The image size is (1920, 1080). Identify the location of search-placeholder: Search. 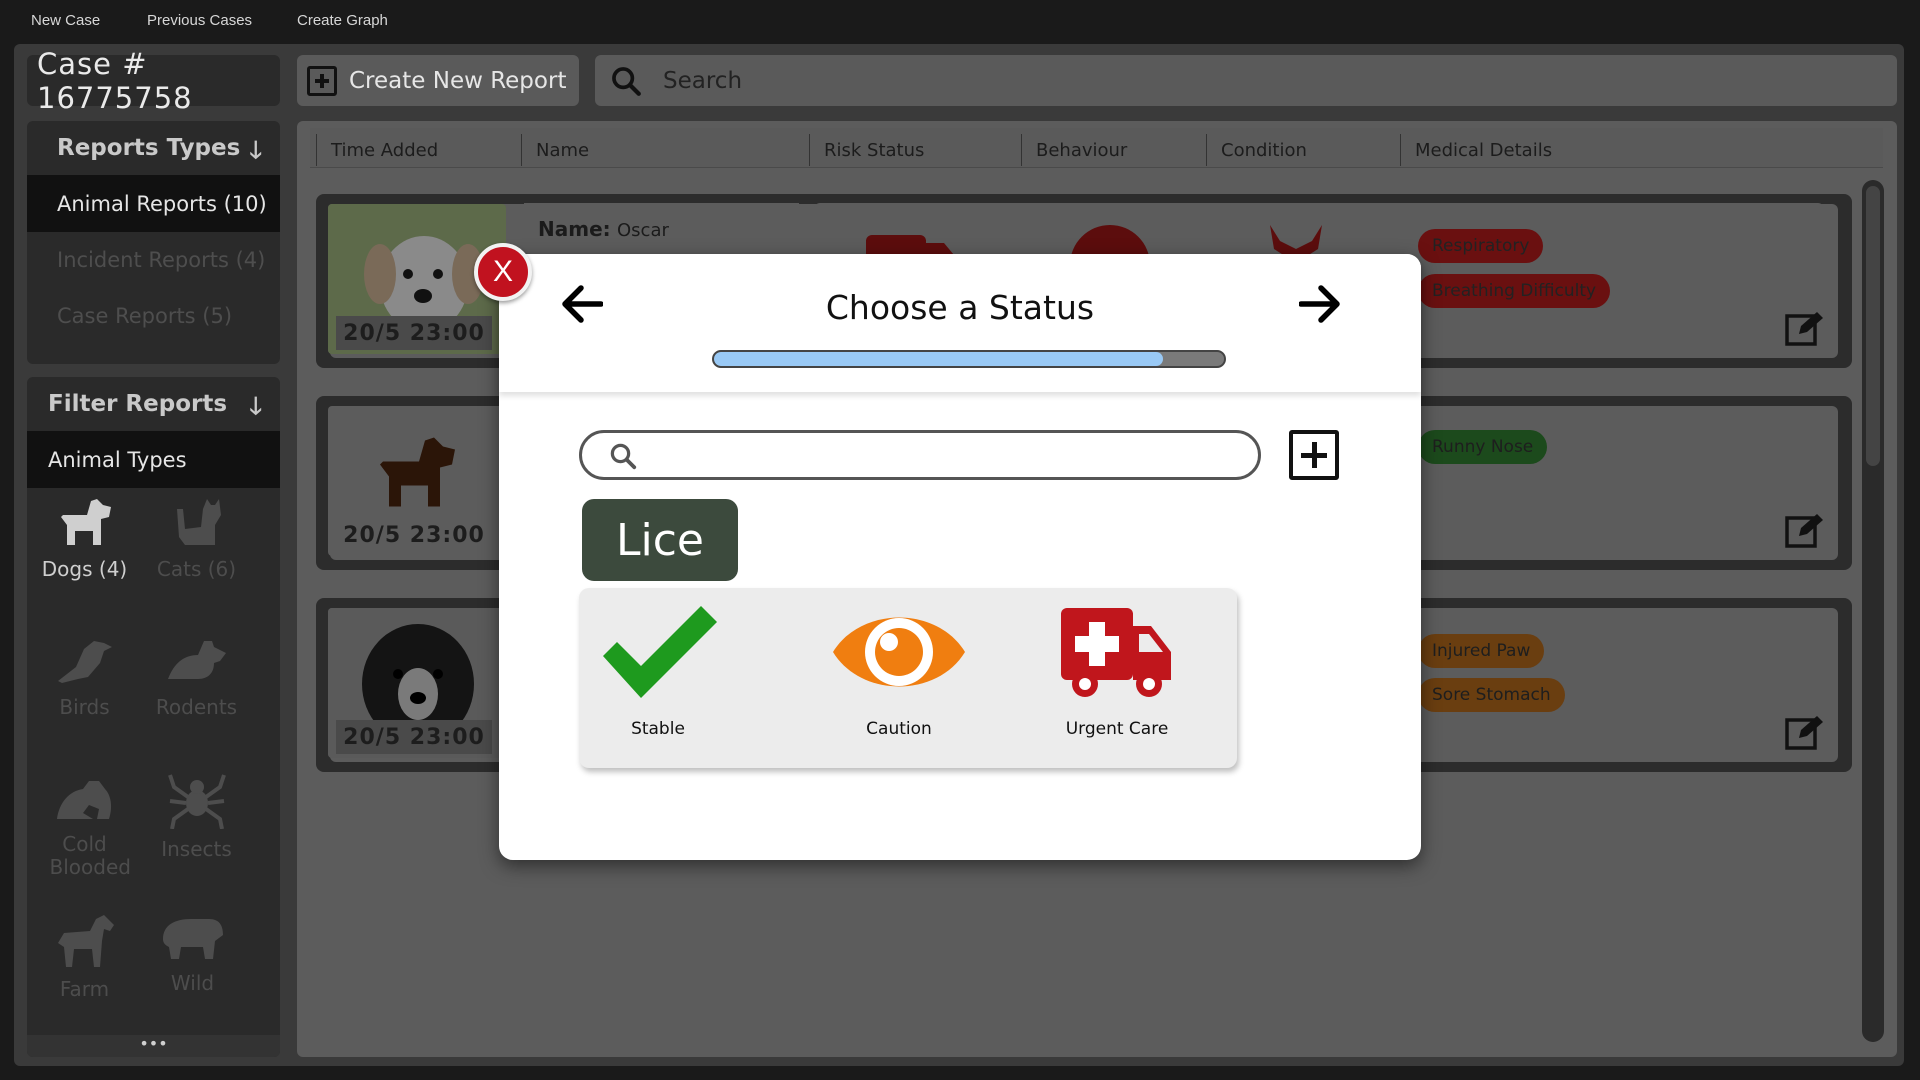
(703, 80).